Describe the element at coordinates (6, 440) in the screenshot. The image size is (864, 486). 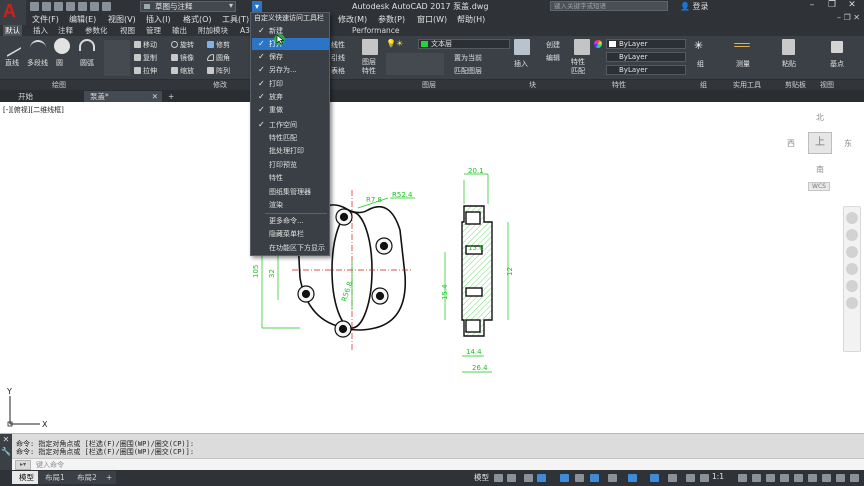
I see `close-command-icon: ✕` at that location.